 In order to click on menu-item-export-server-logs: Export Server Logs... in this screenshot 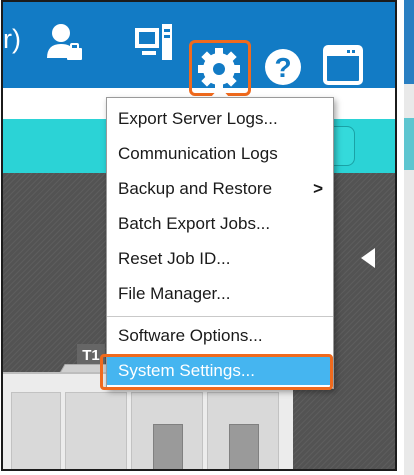, I will do `click(220, 119)`.